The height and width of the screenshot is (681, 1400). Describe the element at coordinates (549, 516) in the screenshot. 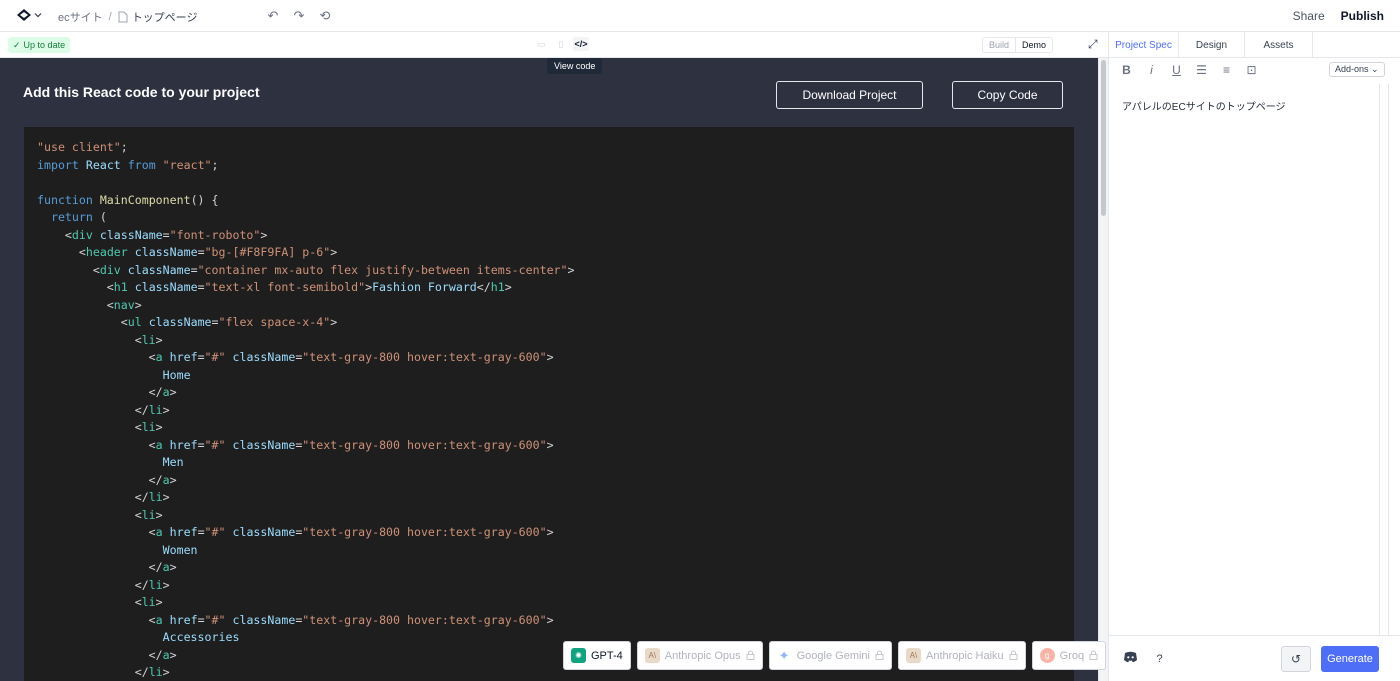

I see `code-line: <li>` at that location.